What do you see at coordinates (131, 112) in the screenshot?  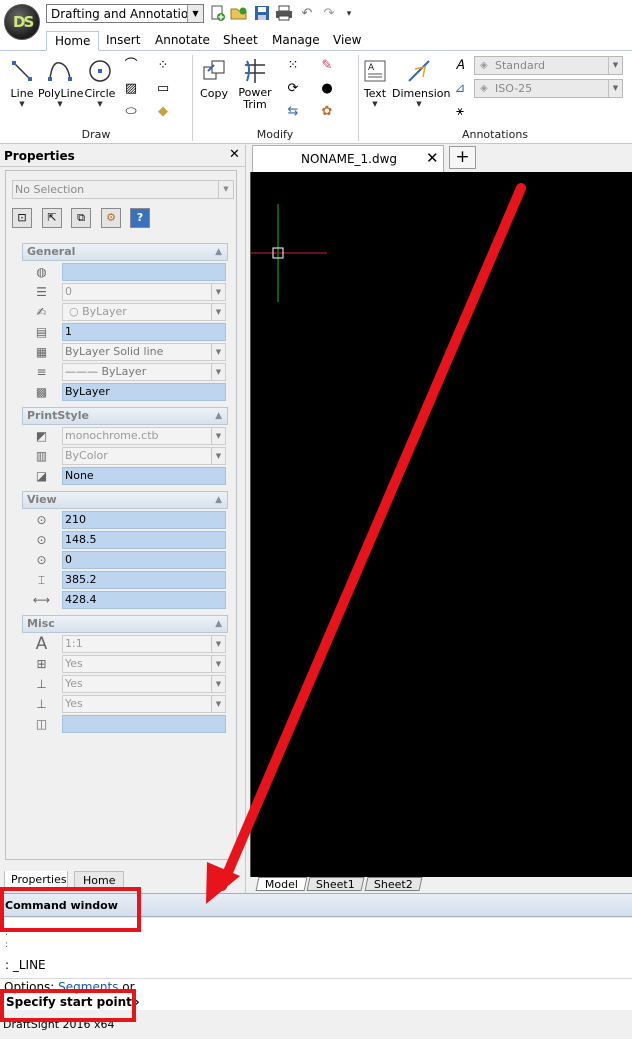 I see `ellipse-icon: ⬭` at bounding box center [131, 112].